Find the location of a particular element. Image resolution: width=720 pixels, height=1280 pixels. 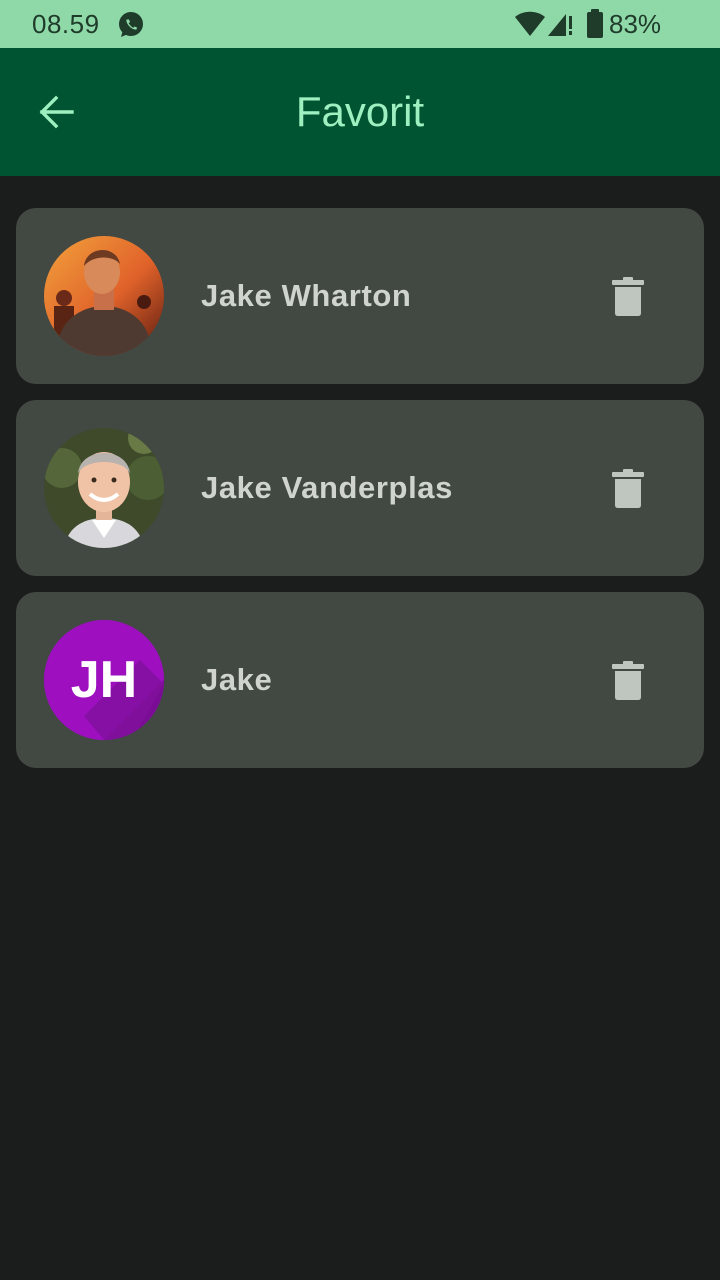

page-title: Favorit is located at coordinates (360, 111).